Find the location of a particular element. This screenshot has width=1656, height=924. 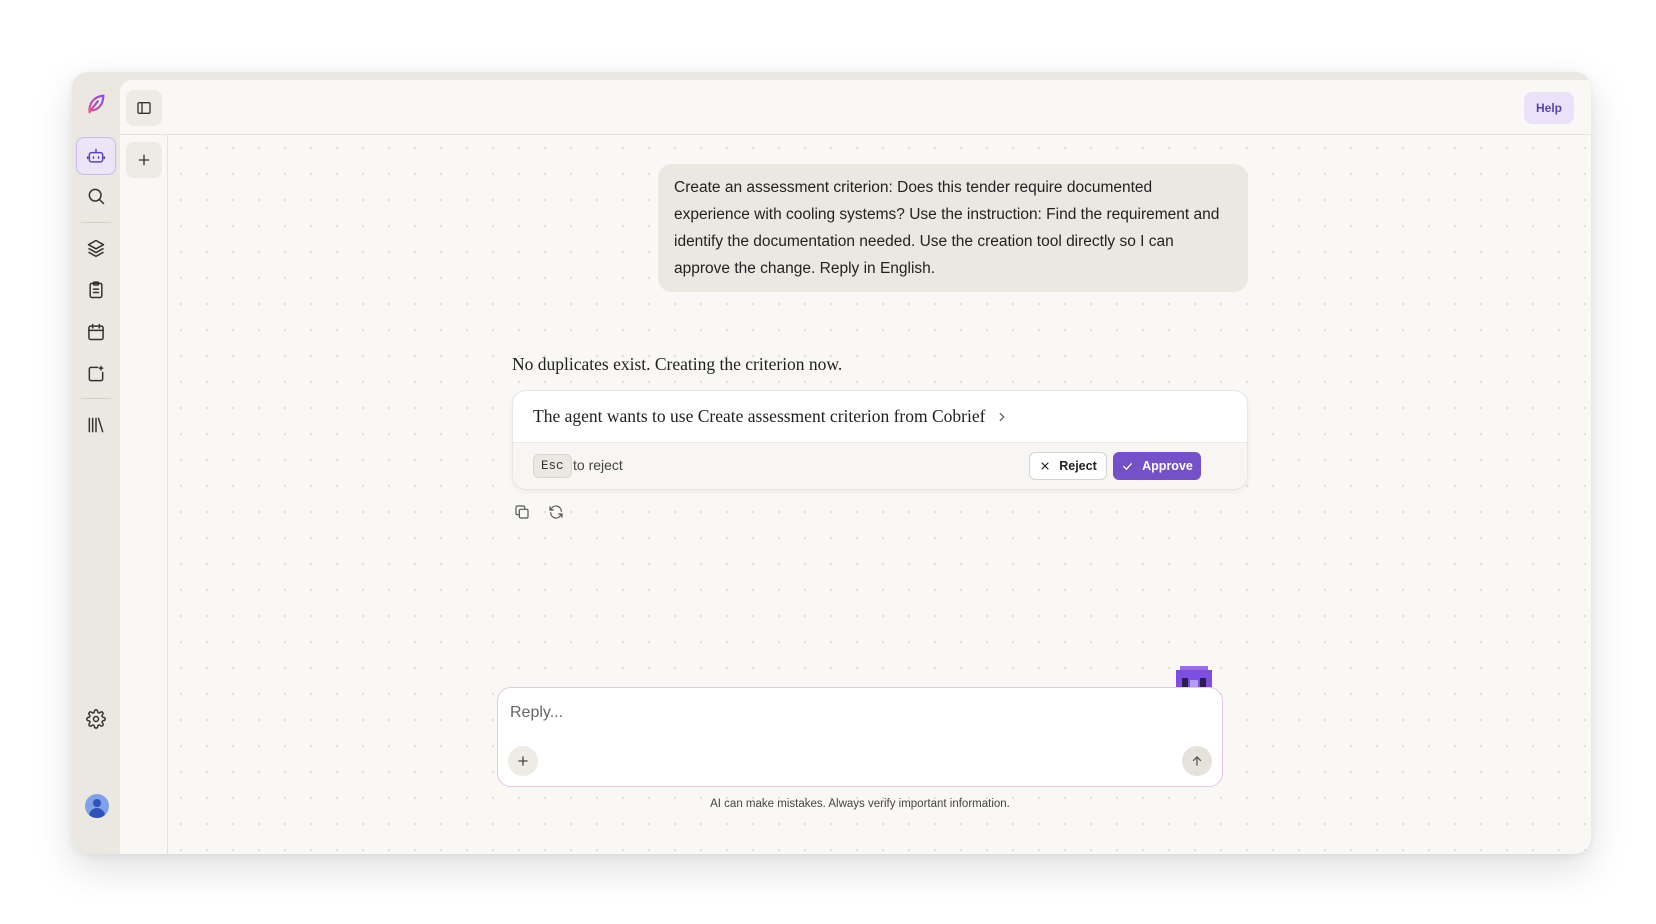

search-icon is located at coordinates (96, 196).